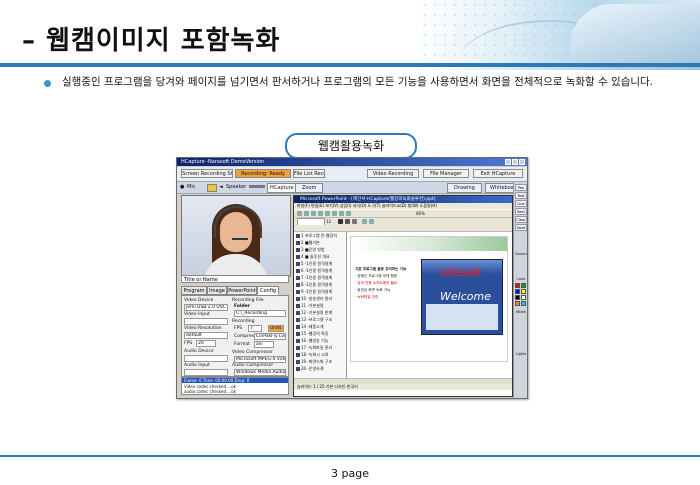 Image resolution: width=700 pixels, height=485 pixels. Describe the element at coordinates (321, 249) in the screenshot. I see `outline-item: 3 ■운영 방법` at that location.